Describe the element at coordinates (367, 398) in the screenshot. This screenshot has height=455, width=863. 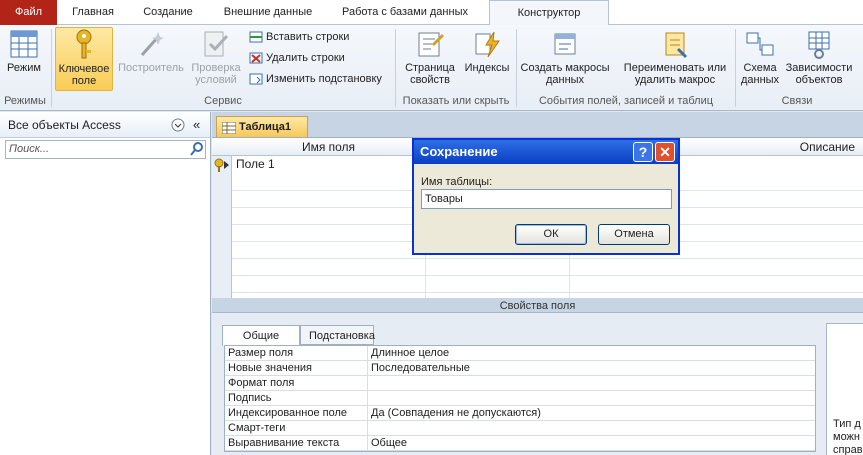
I see `property-column-divider` at that location.